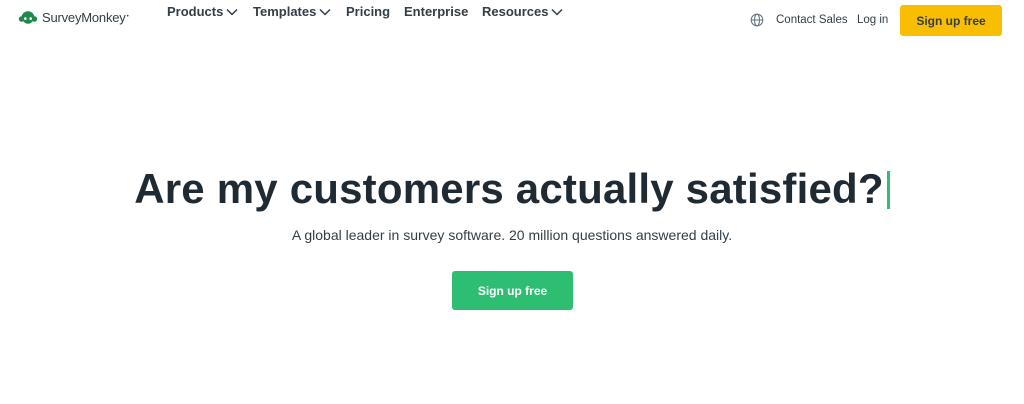 The height and width of the screenshot is (404, 1024). What do you see at coordinates (757, 20) in the screenshot?
I see `globe-icon` at bounding box center [757, 20].